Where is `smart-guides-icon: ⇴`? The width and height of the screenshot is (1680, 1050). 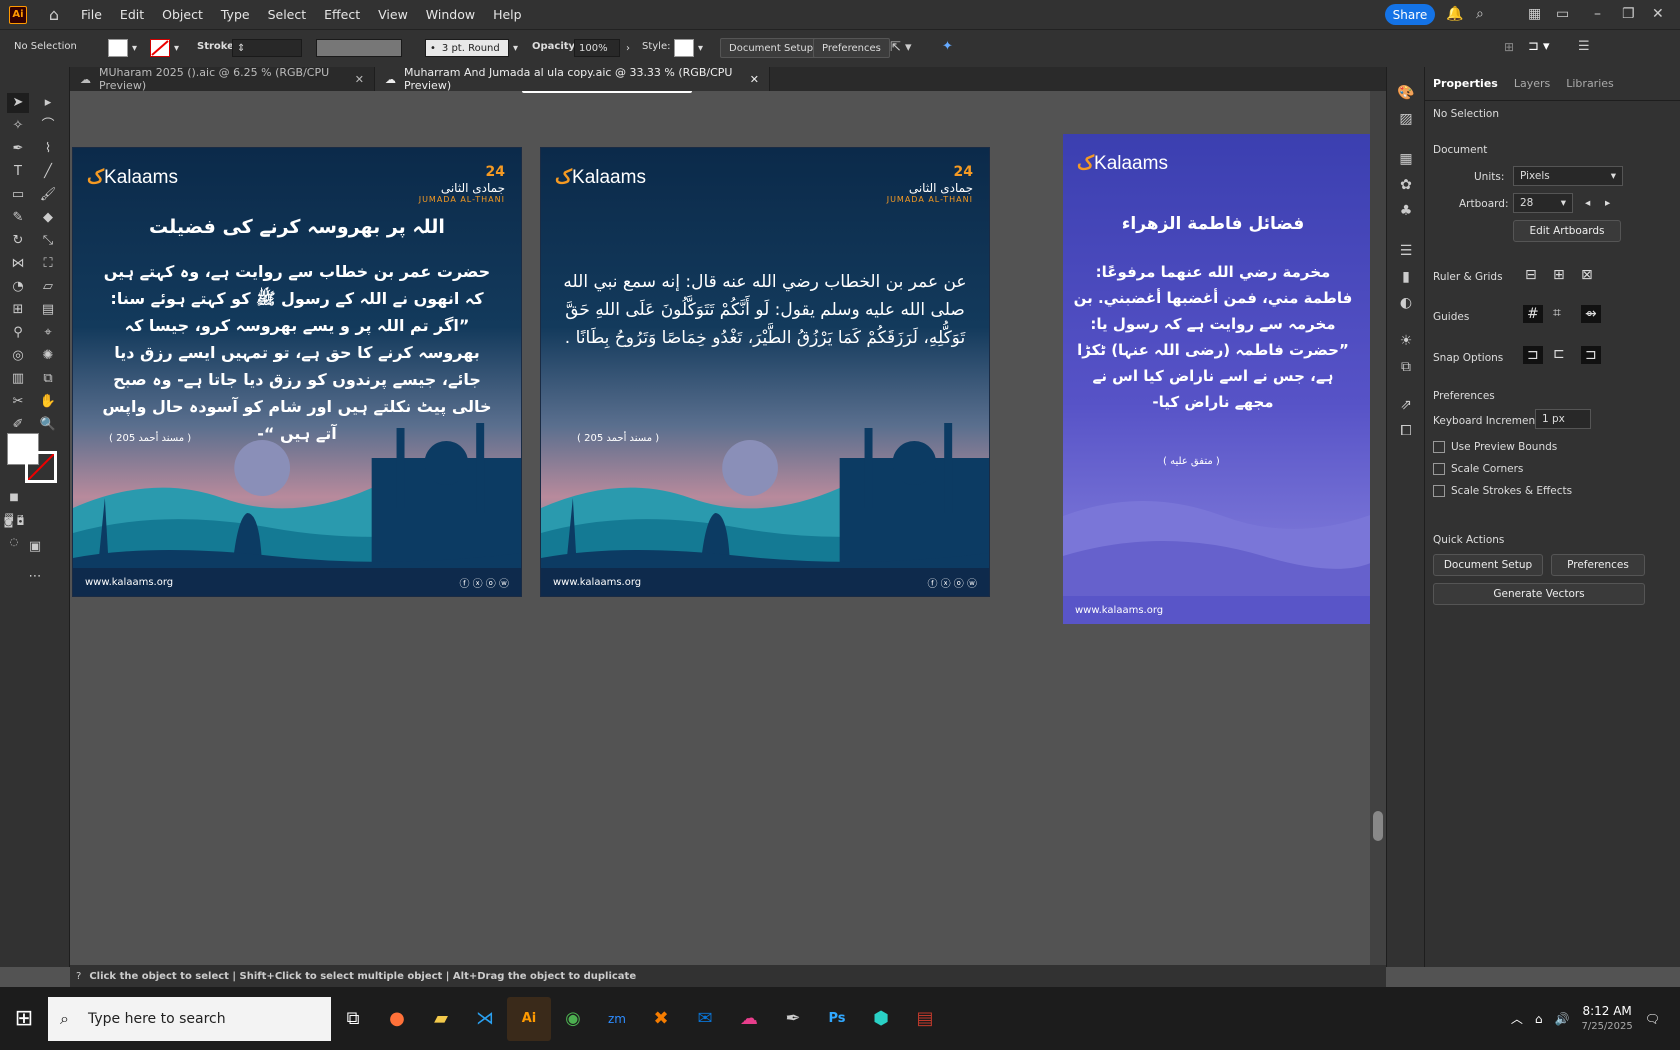
smart-guides-icon: ⇴ is located at coordinates (1591, 314).